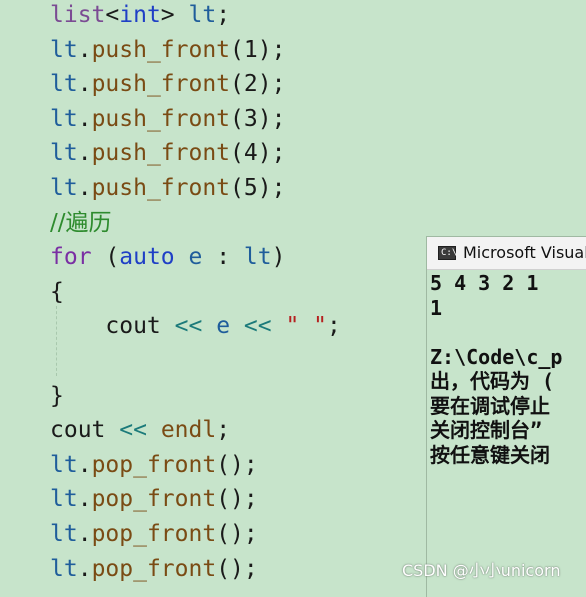 The height and width of the screenshot is (597, 586). Describe the element at coordinates (258, 153) in the screenshot. I see `code-token: (4);` at that location.